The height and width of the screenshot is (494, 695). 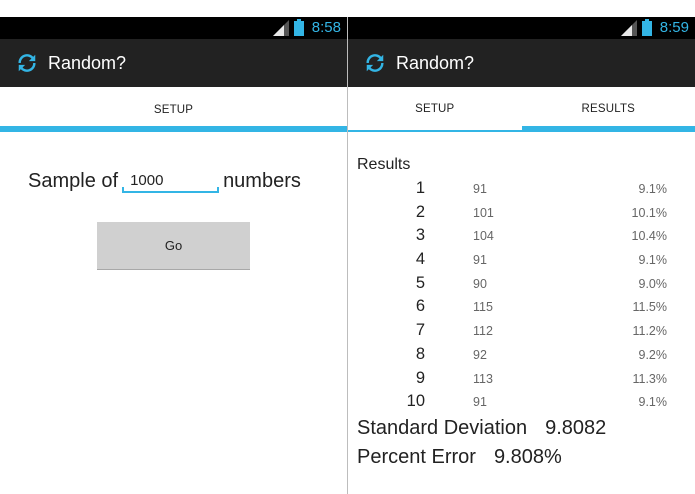 What do you see at coordinates (521, 238) in the screenshot?
I see `result-row: 3 104 10.4%` at bounding box center [521, 238].